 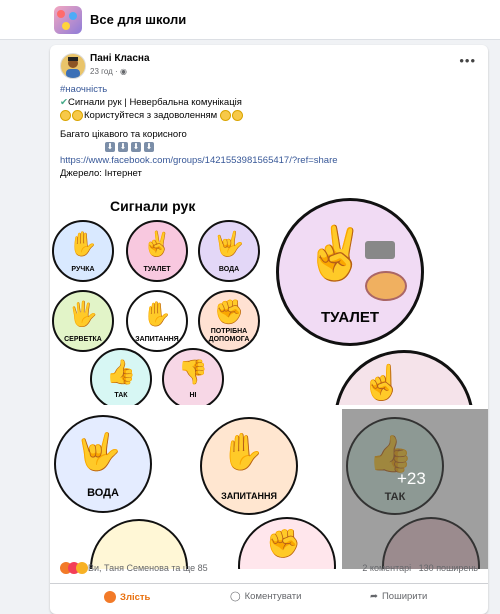 I want to click on sign-yes: 👍 ТАК, so click(x=121, y=376).